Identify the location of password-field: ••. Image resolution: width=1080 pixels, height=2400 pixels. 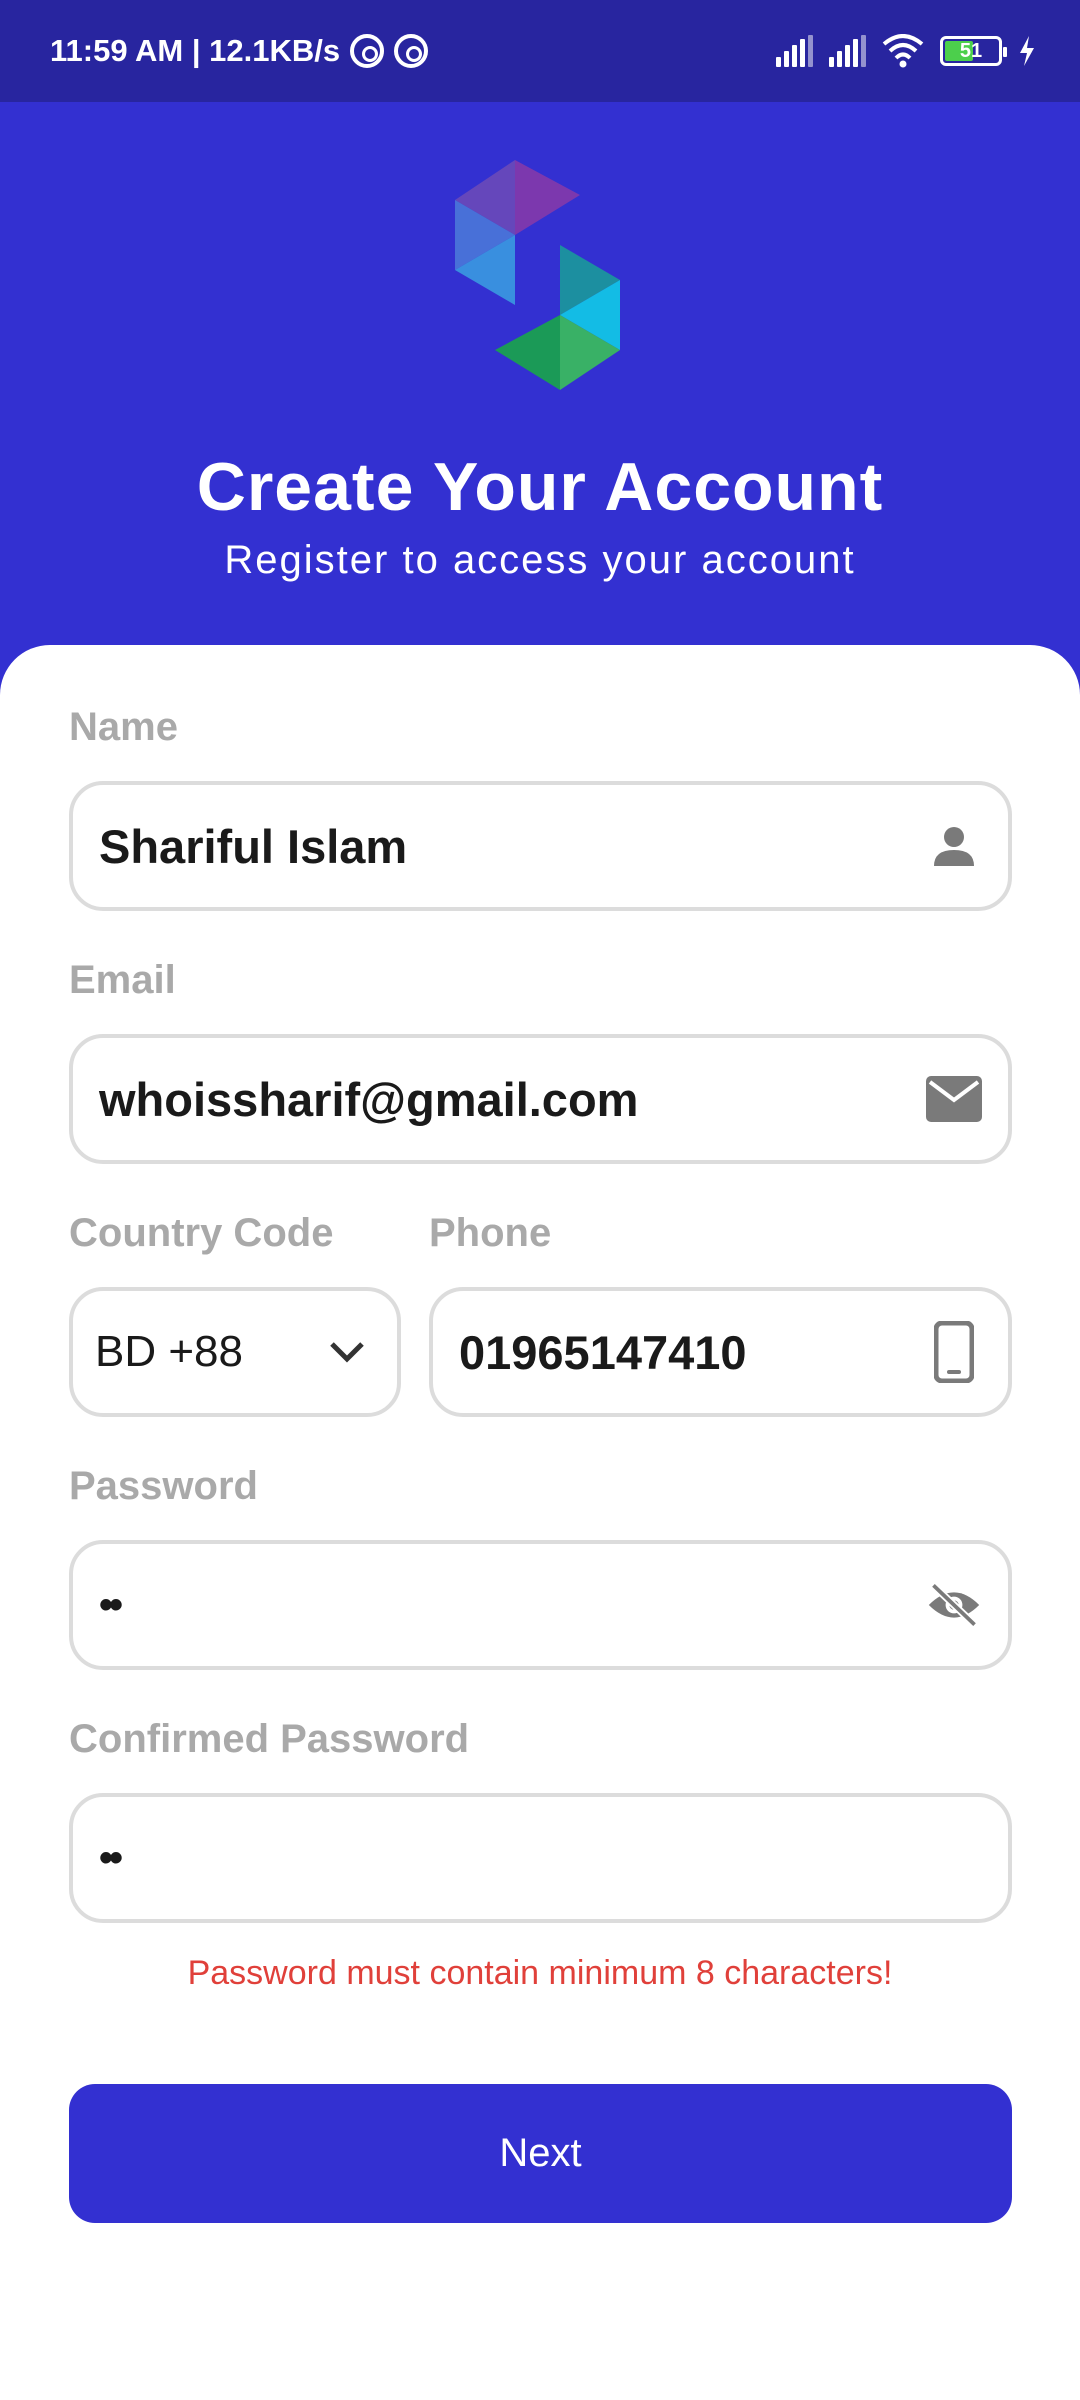
(540, 1605).